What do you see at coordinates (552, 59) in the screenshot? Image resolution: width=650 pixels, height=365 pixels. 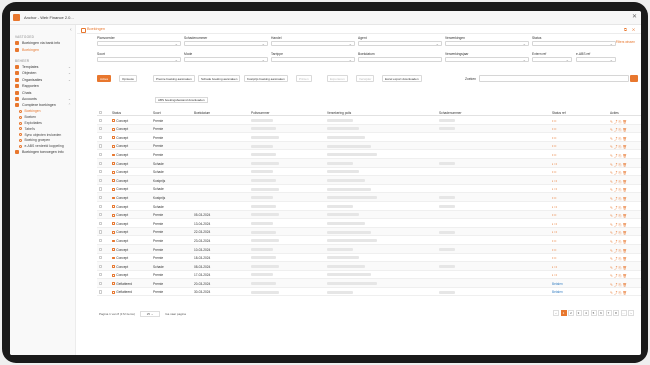 I see `filter-extern-ref` at bounding box center [552, 59].